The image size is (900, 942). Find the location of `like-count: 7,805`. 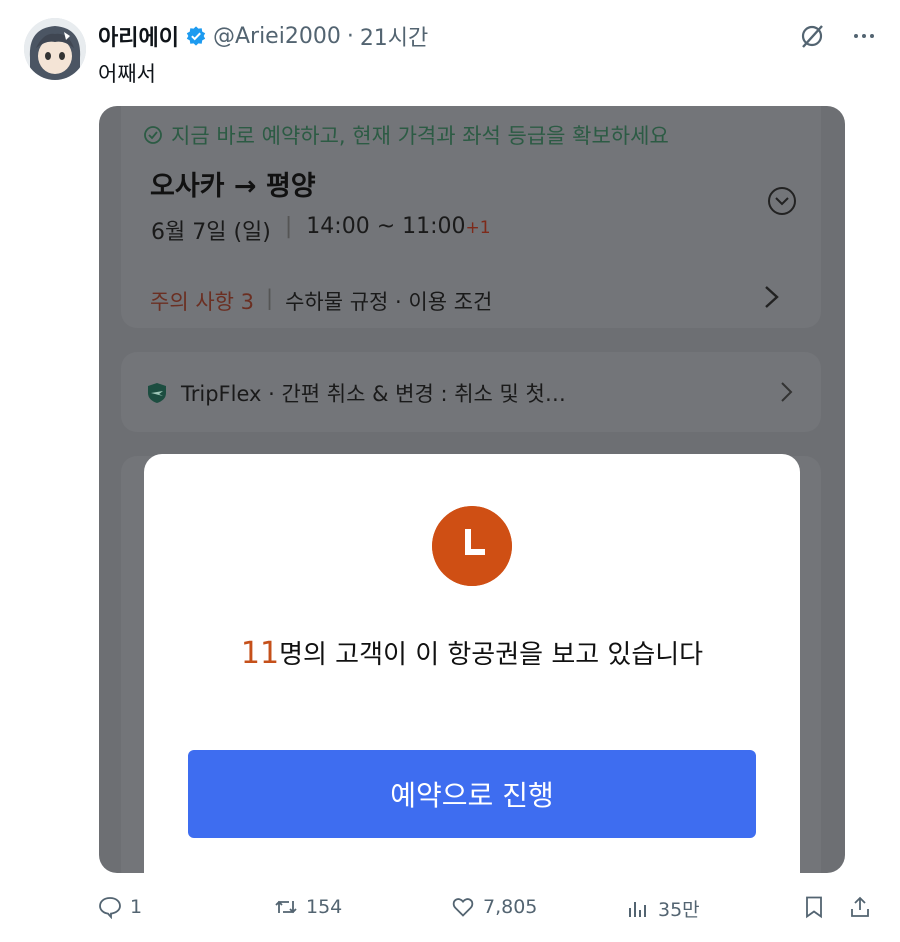

like-count: 7,805 is located at coordinates (510, 907).